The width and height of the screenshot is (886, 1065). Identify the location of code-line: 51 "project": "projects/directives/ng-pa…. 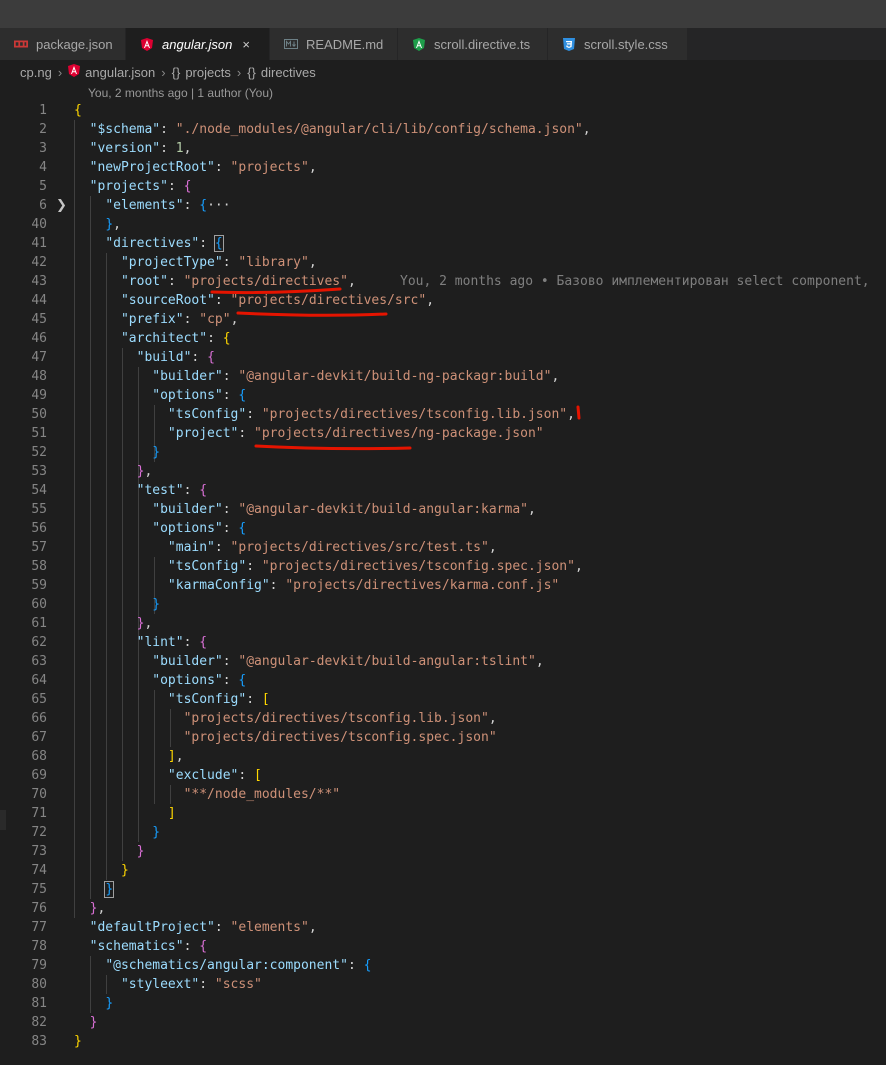
(443, 433).